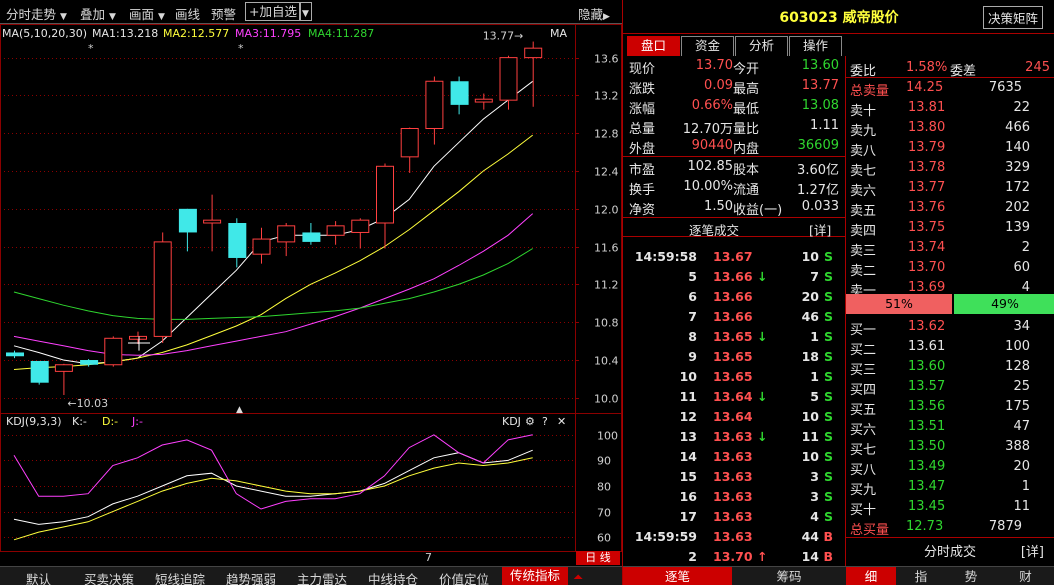 This screenshot has width=1054, height=585. I want to click on tab-trade-decision: 买卖决策, so click(109, 577).